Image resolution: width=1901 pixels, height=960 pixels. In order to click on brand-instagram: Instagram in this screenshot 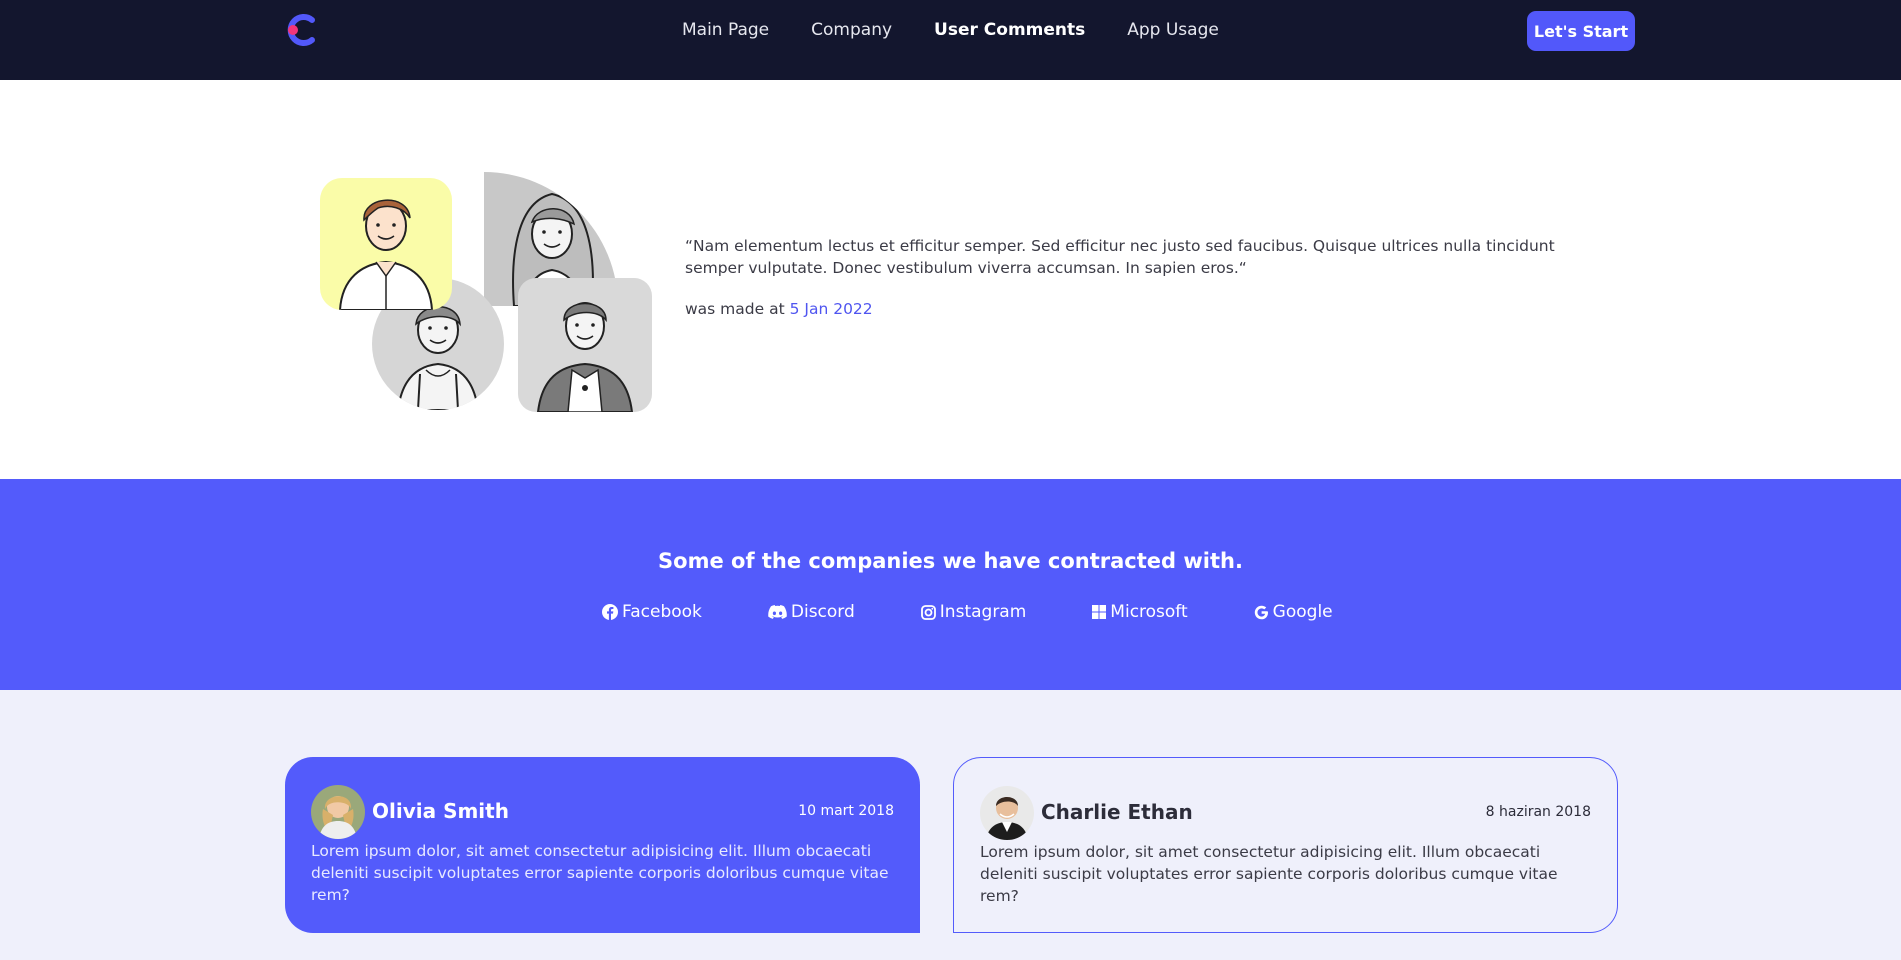, I will do `click(973, 612)`.